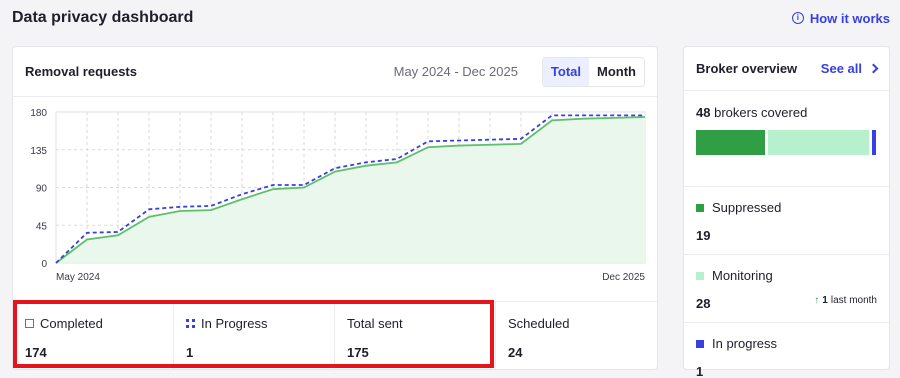 Image resolution: width=900 pixels, height=378 pixels. I want to click on see-all-link: See all, so click(849, 68).